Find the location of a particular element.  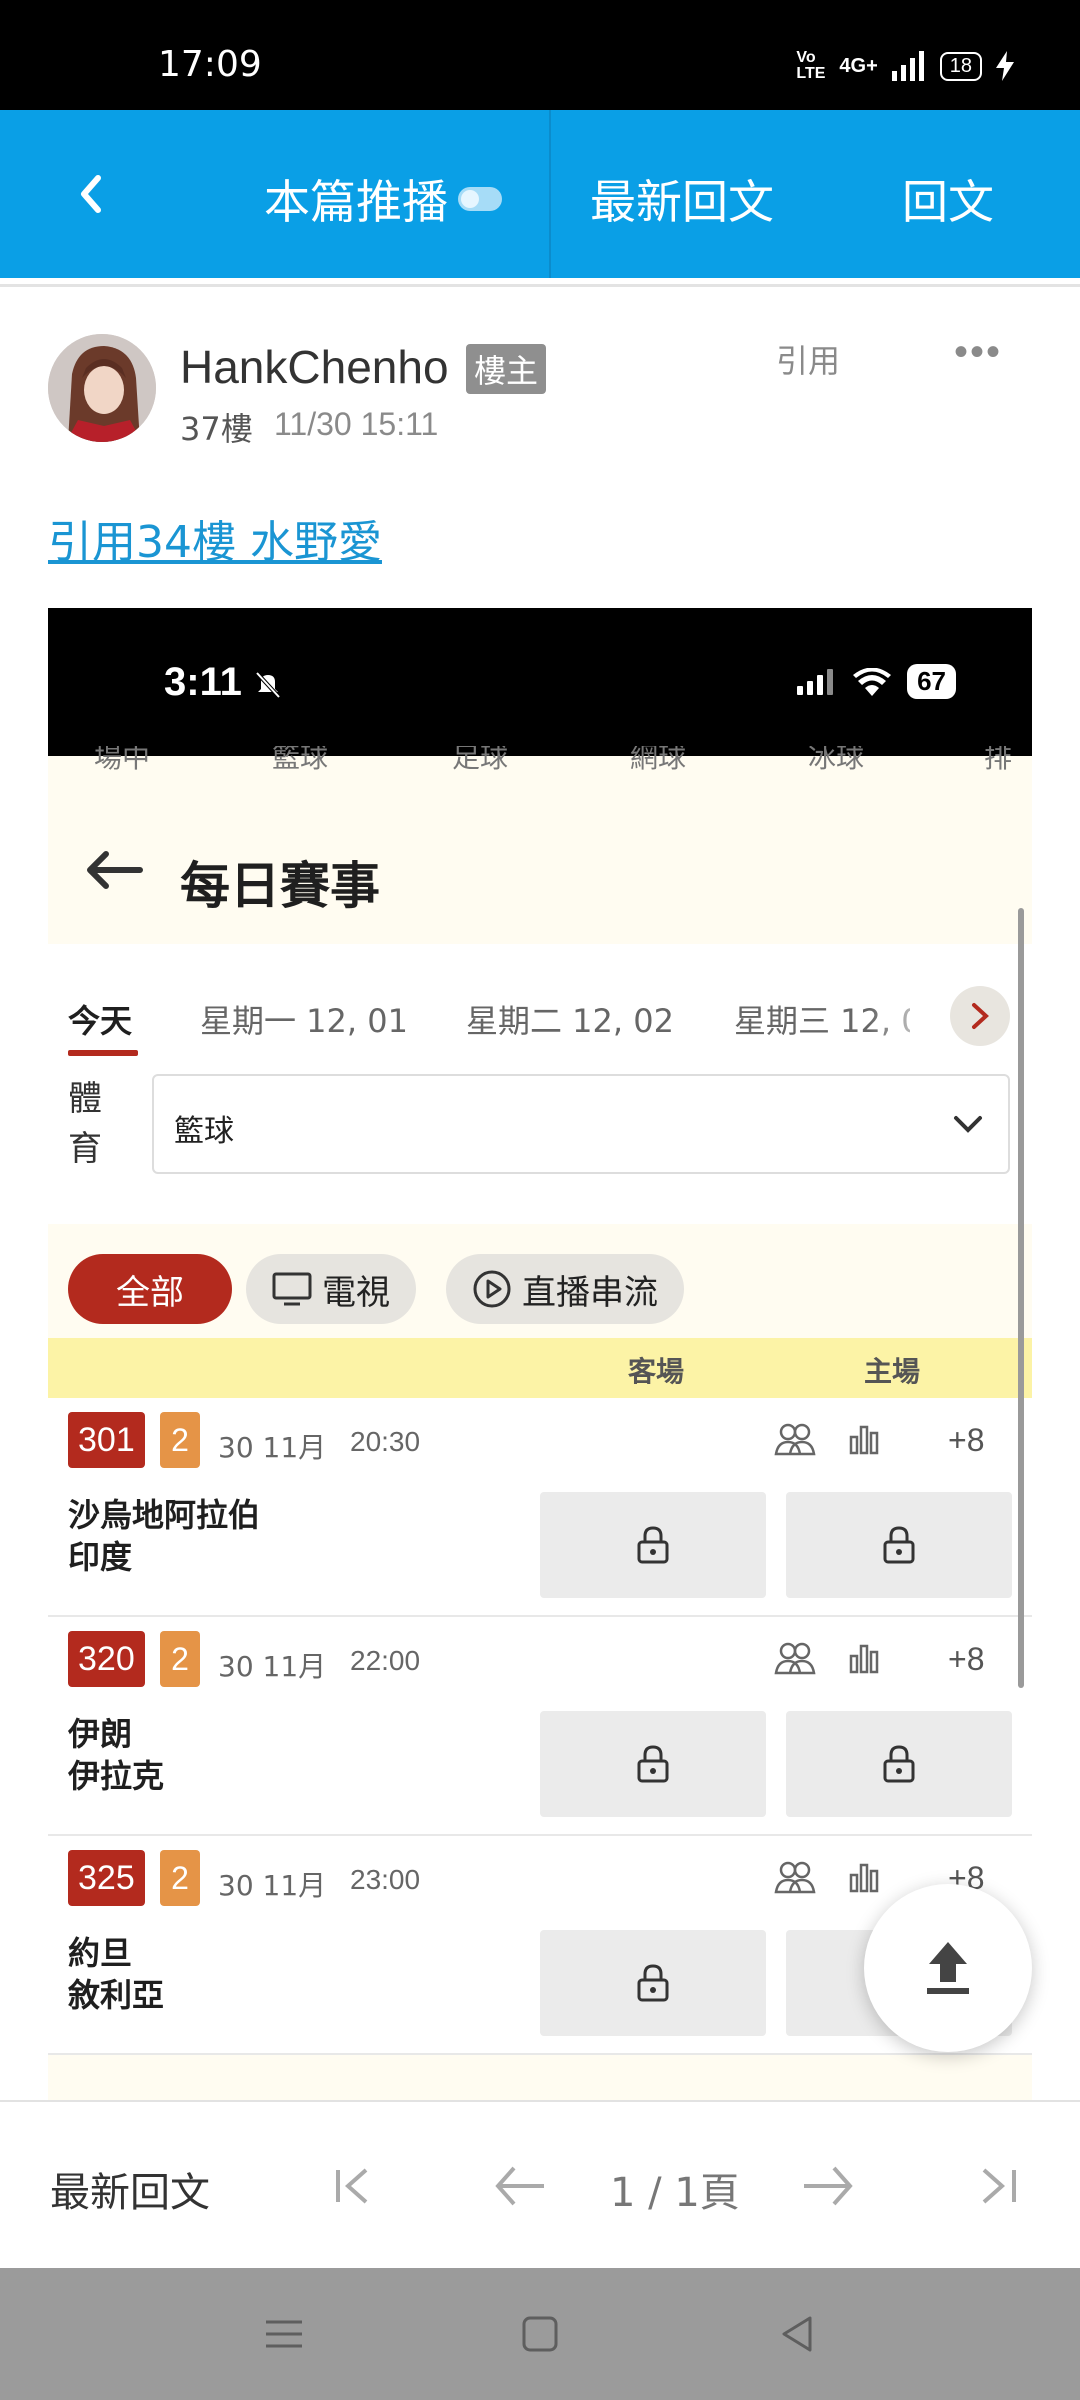

op-badge: 樓主 is located at coordinates (506, 369).